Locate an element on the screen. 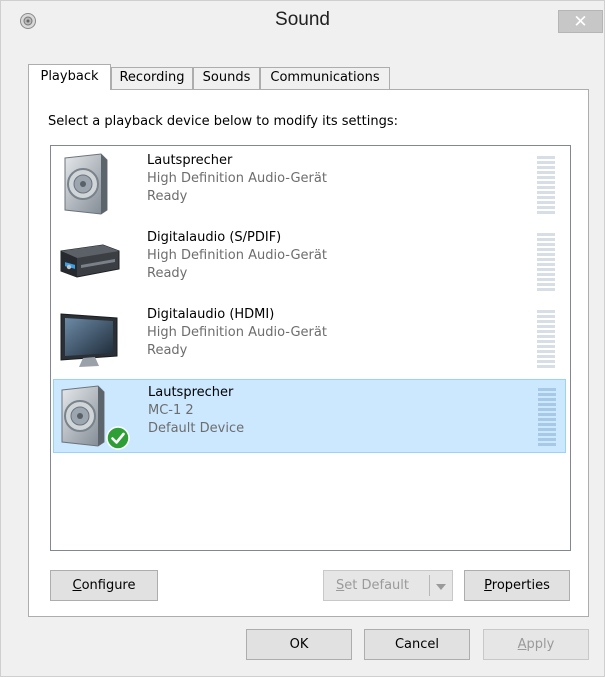  monitor-icon is located at coordinates (89, 340).